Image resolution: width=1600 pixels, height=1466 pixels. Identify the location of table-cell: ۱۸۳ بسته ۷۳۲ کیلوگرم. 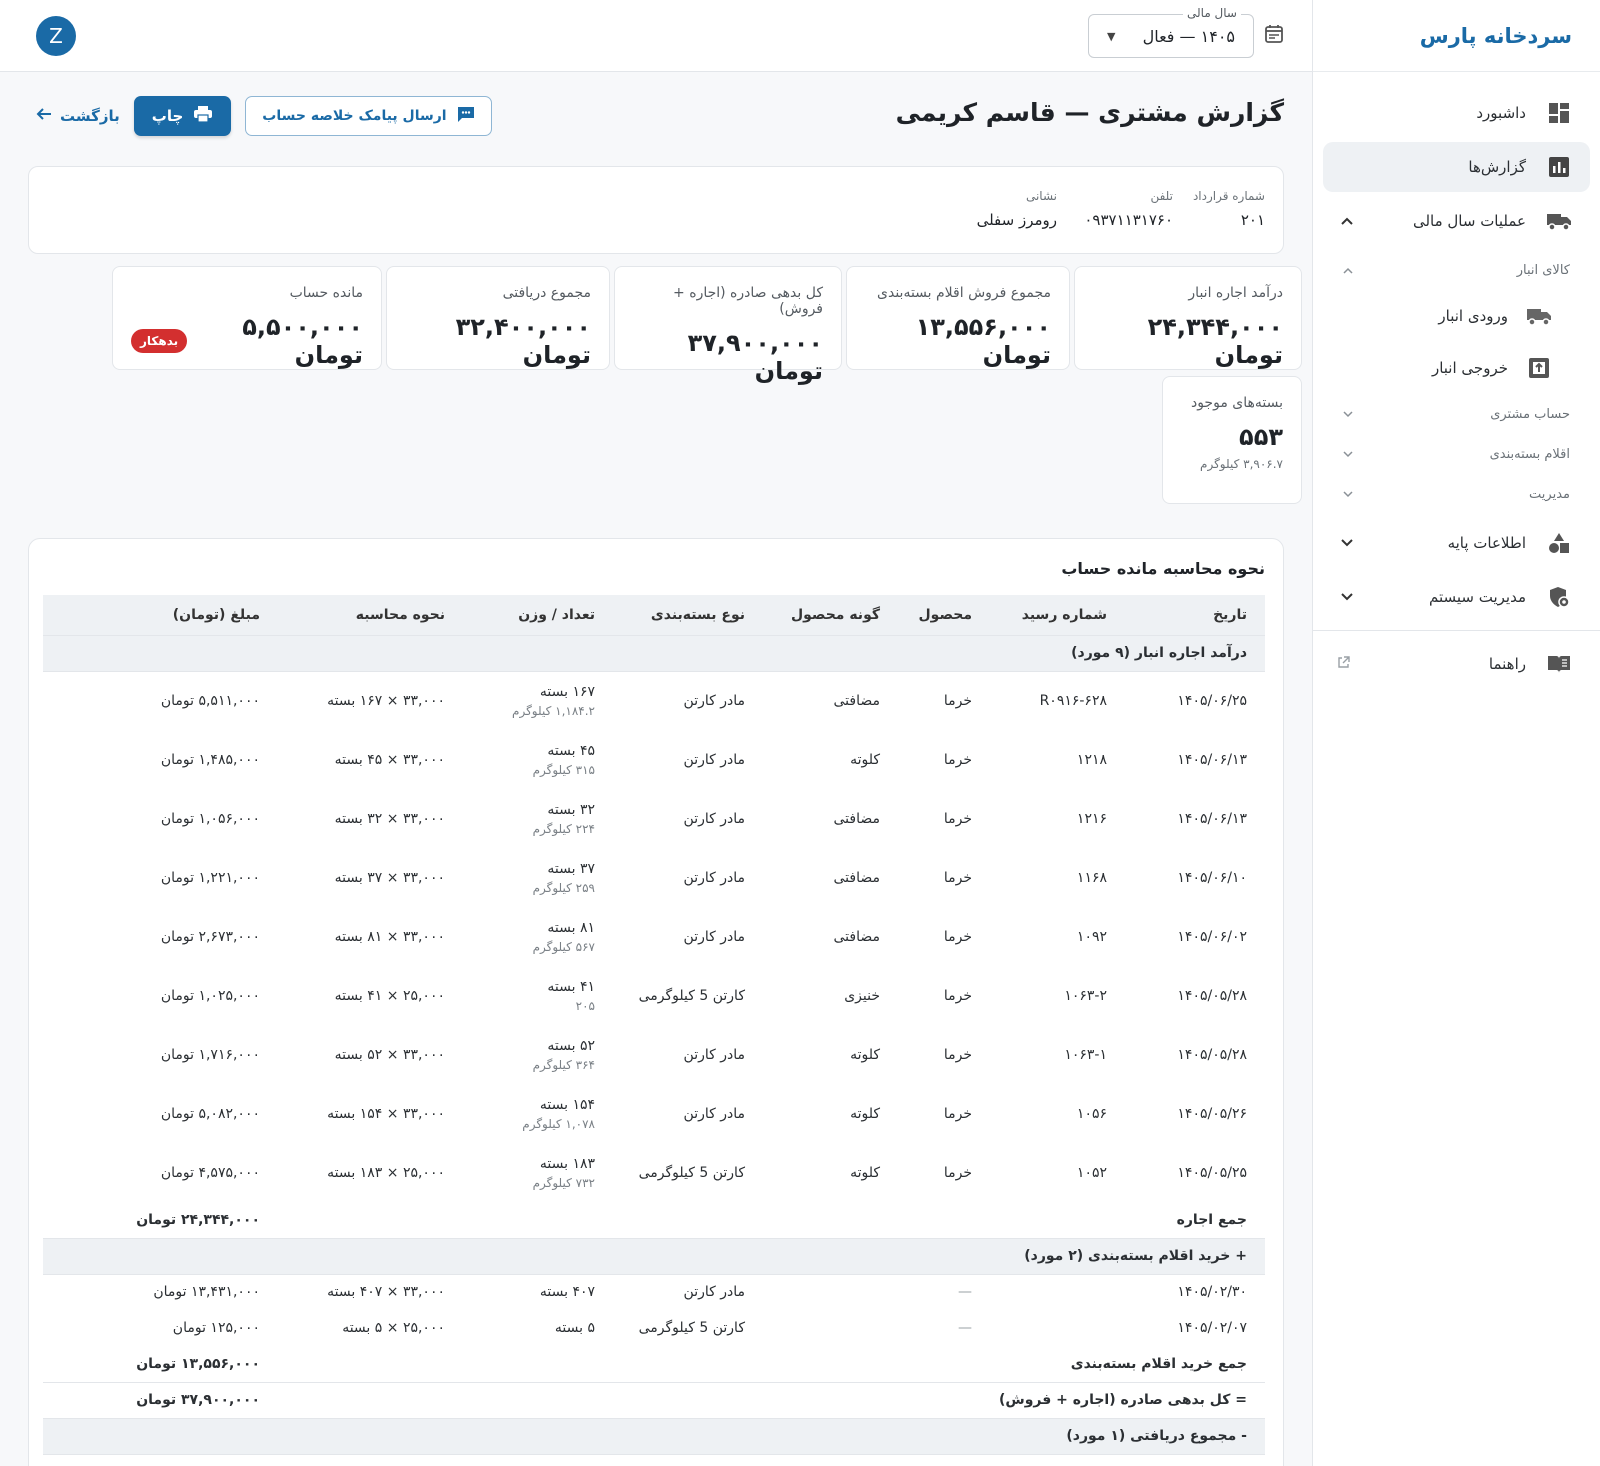
(538, 1172).